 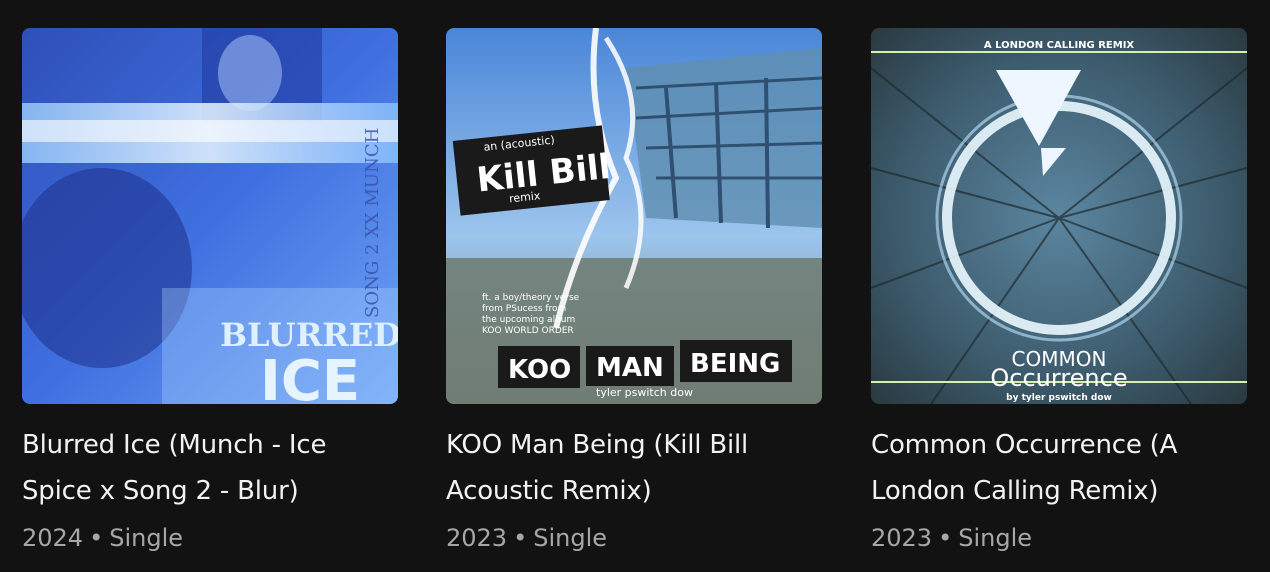 I want to click on album-meta: 2024 • Single, so click(x=210, y=538).